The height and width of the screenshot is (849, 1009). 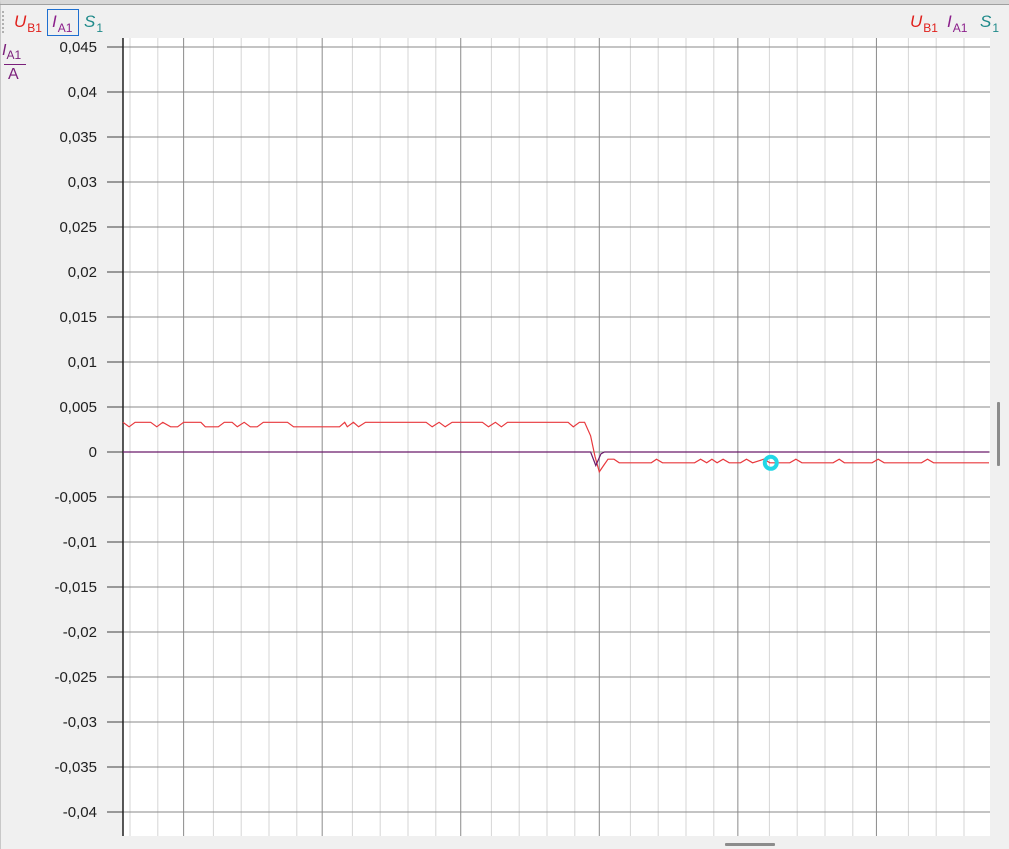 What do you see at coordinates (75, 677) in the screenshot?
I see `y-tick-label: -0,025` at bounding box center [75, 677].